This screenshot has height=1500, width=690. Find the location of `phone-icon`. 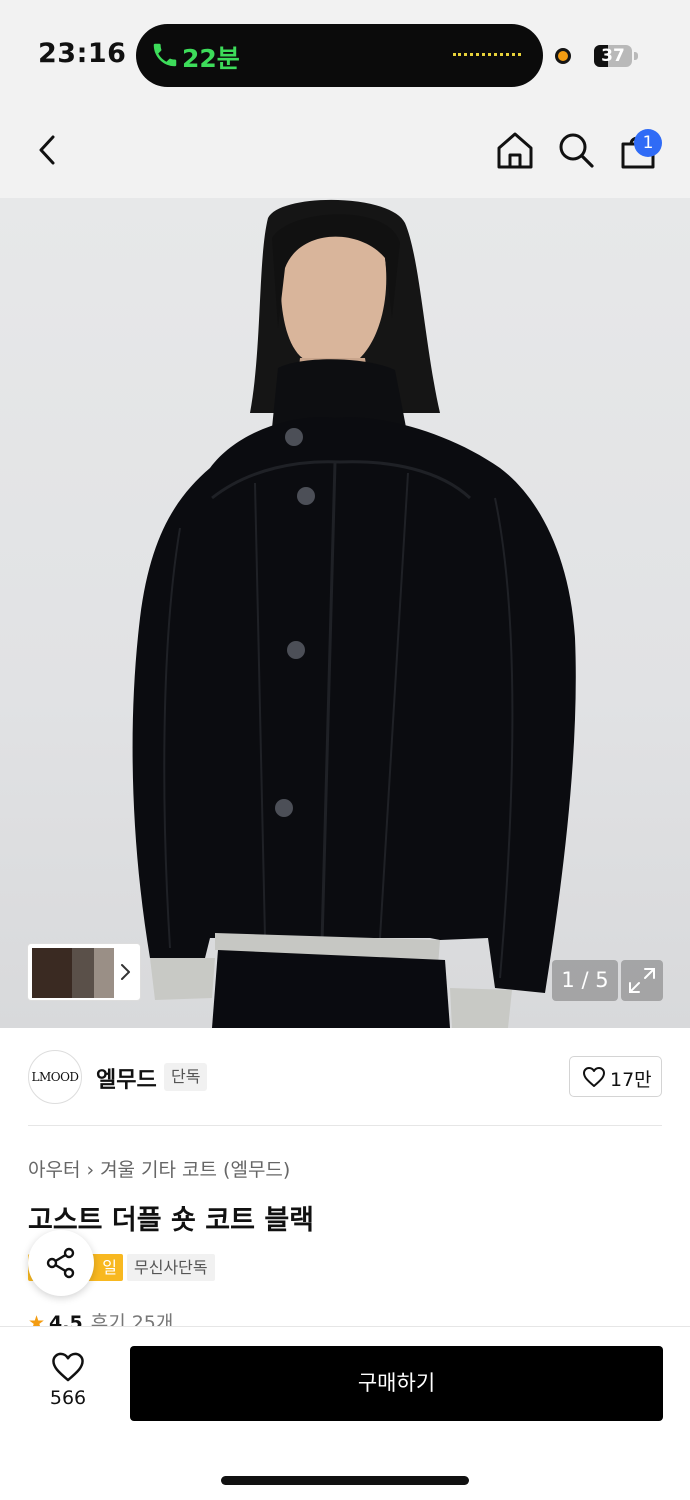

phone-icon is located at coordinates (165, 55).